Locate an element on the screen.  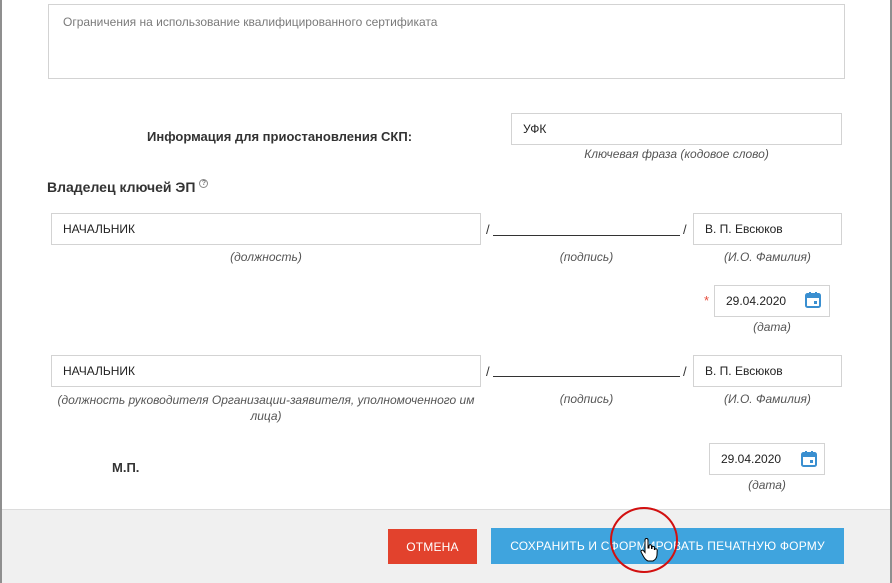
window-border-left is located at coordinates (1, 291).